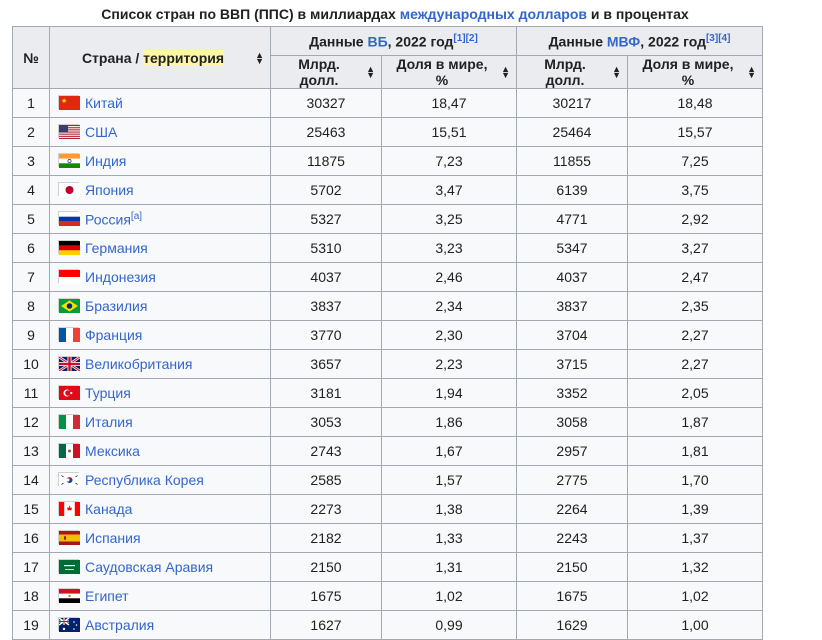 Image resolution: width=822 pixels, height=640 pixels. Describe the element at coordinates (69, 479) in the screenshot. I see `korea-flag` at that location.